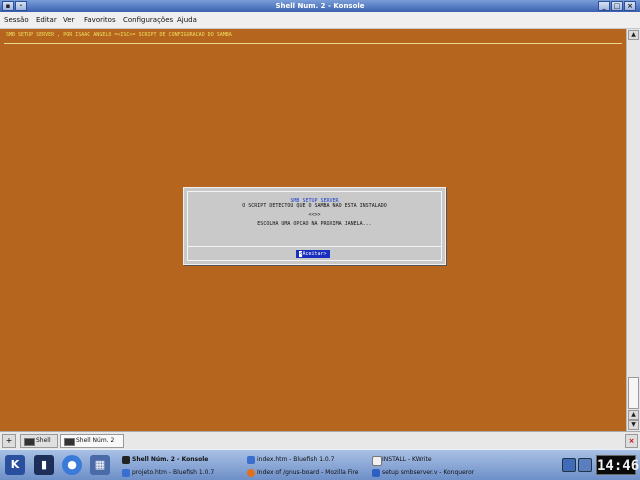 The height and width of the screenshot is (480, 640). Describe the element at coordinates (314, 215) in the screenshot. I see `dialog-line-2: <<>>` at that location.